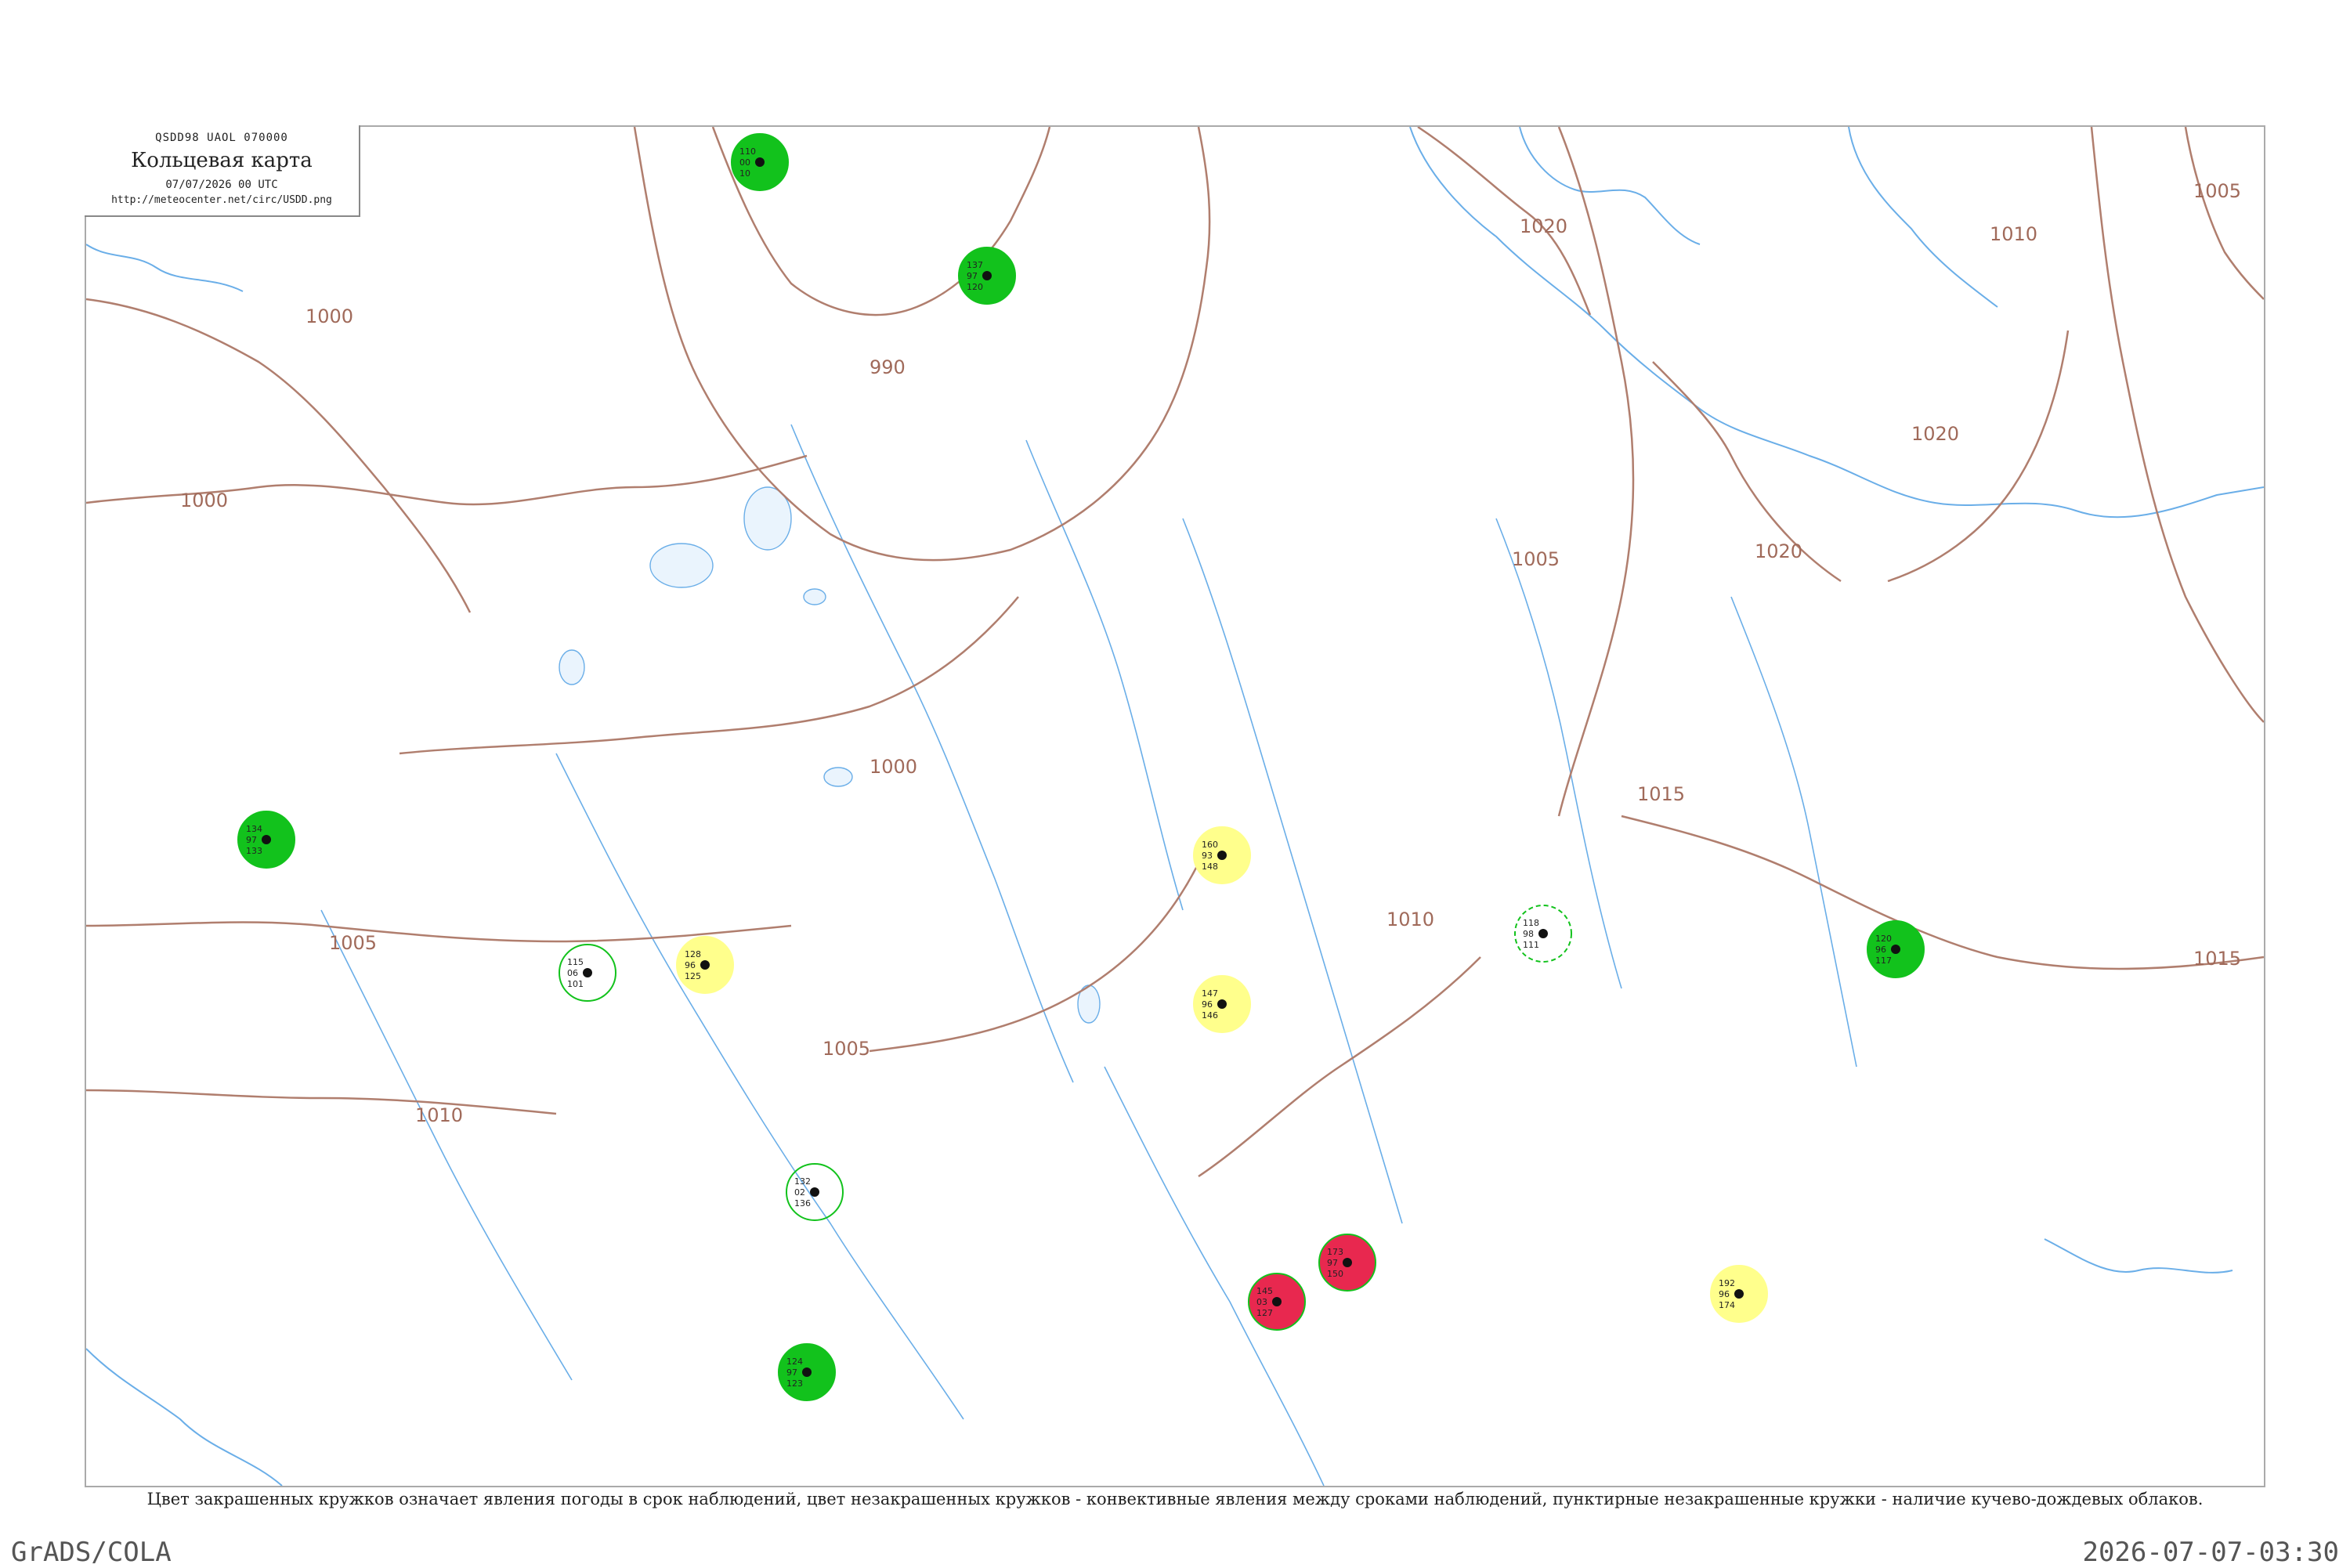  What do you see at coordinates (1883, 961) in the screenshot?
I see `station-value: 117` at bounding box center [1883, 961].